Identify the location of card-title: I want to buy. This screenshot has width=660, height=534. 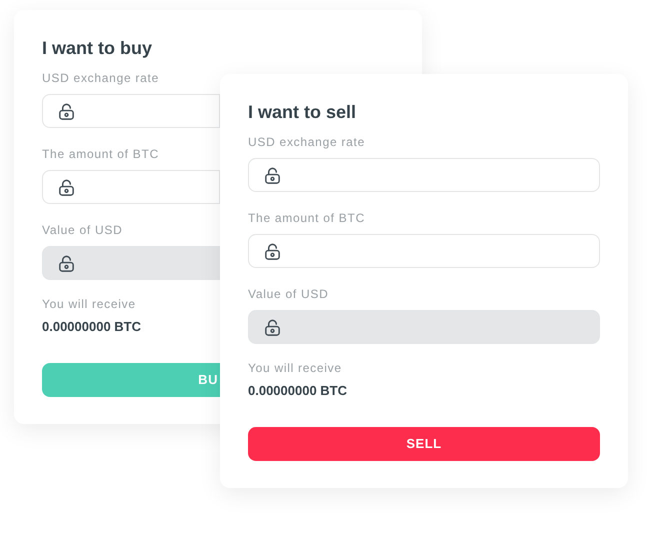
(97, 48).